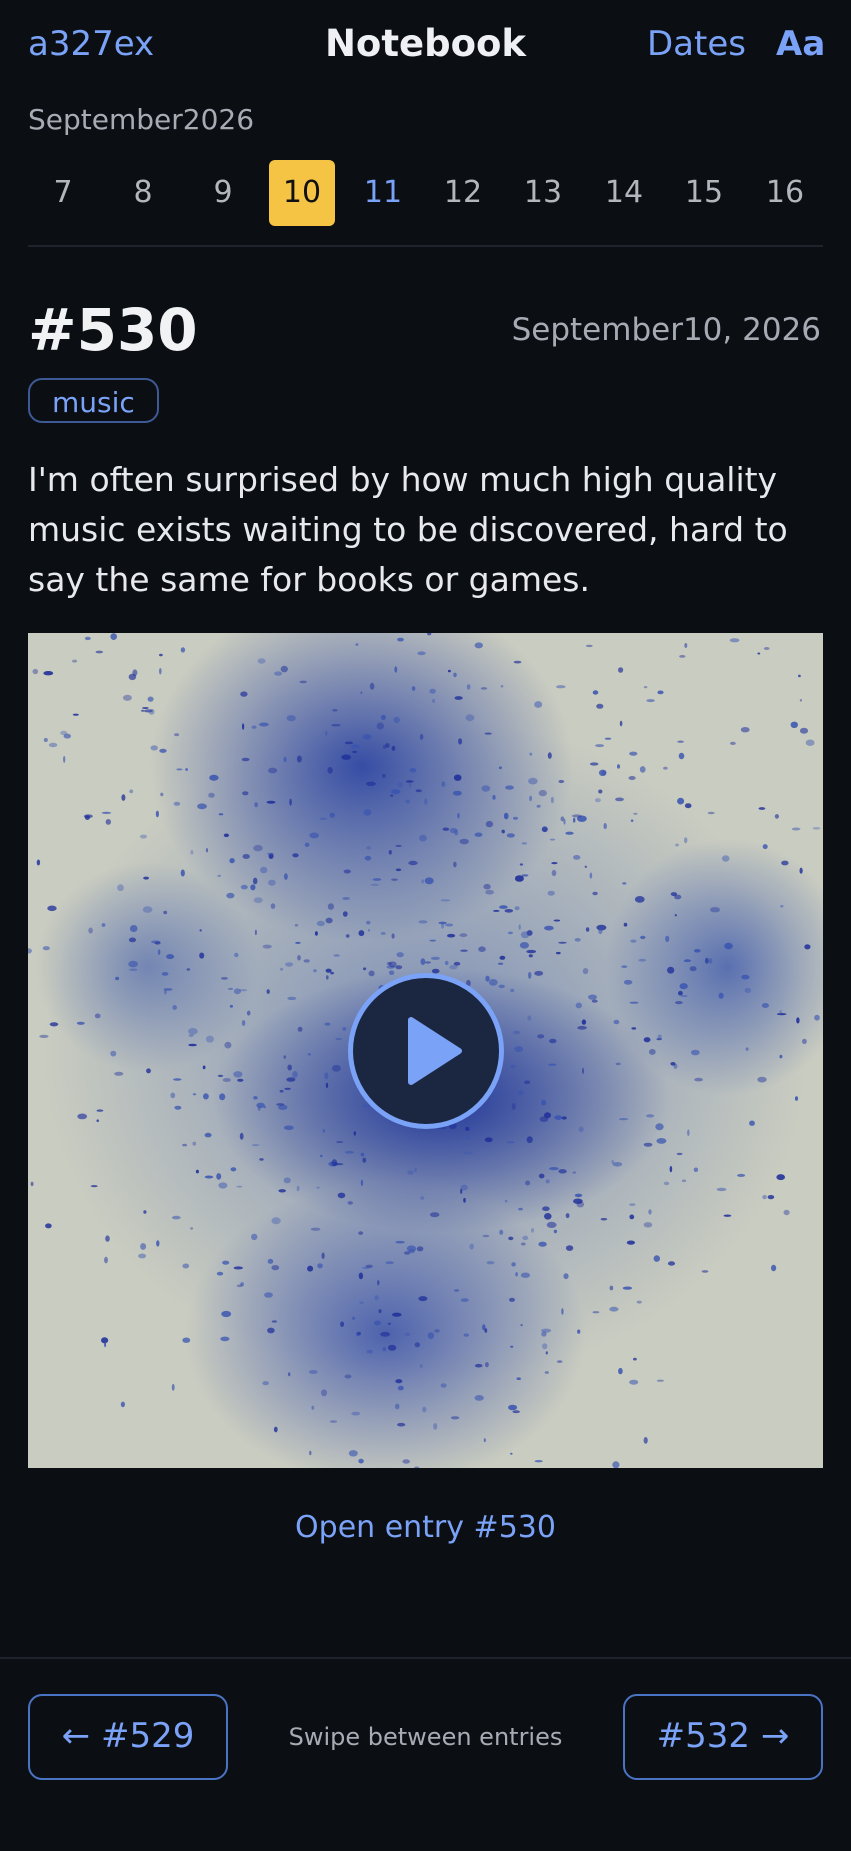  I want to click on day-strip: 7 8 9 10 11 12 13 14 15 16, so click(427, 194).